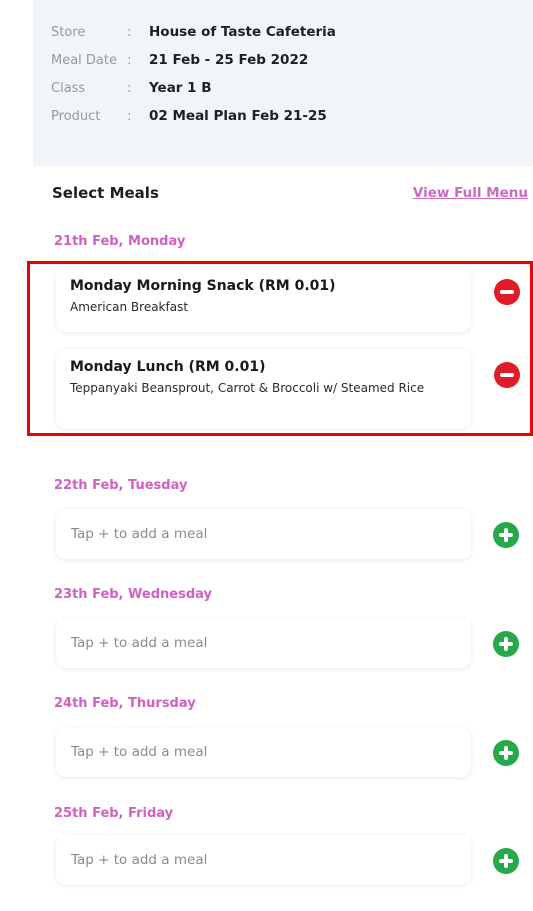  What do you see at coordinates (105, 193) in the screenshot?
I see `select-meals-title: Select Meals` at bounding box center [105, 193].